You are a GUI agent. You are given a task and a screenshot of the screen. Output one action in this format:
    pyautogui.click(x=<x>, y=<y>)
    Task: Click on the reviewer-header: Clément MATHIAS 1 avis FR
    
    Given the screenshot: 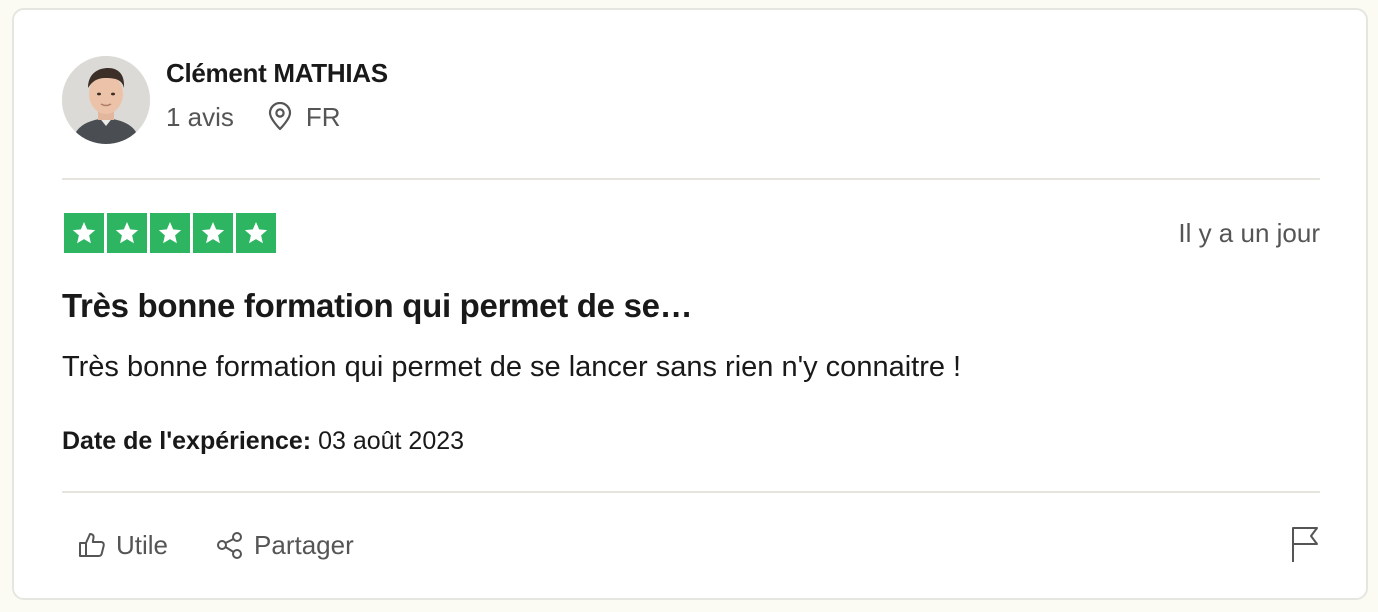 What is the action you would take?
    pyautogui.click(x=225, y=100)
    